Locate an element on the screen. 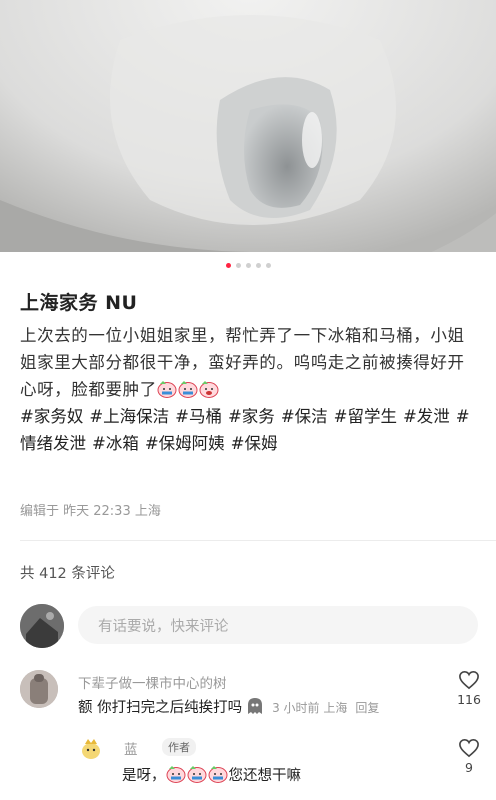 The image size is (496, 800). post-meta: 编辑于 昨天 22:33 上海 is located at coordinates (90, 511).